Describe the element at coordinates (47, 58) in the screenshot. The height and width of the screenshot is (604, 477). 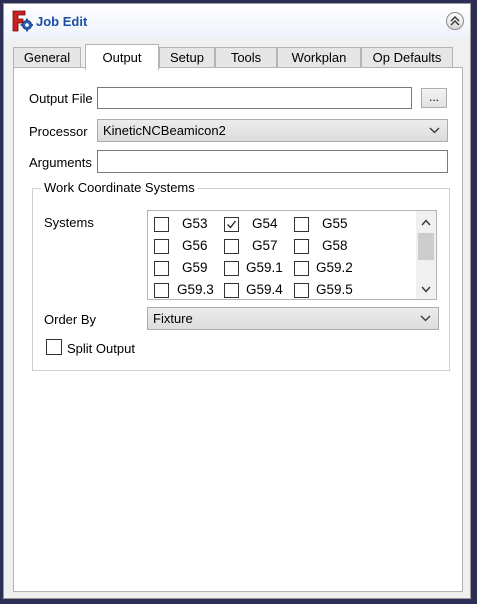
I see `tab-general: General` at that location.